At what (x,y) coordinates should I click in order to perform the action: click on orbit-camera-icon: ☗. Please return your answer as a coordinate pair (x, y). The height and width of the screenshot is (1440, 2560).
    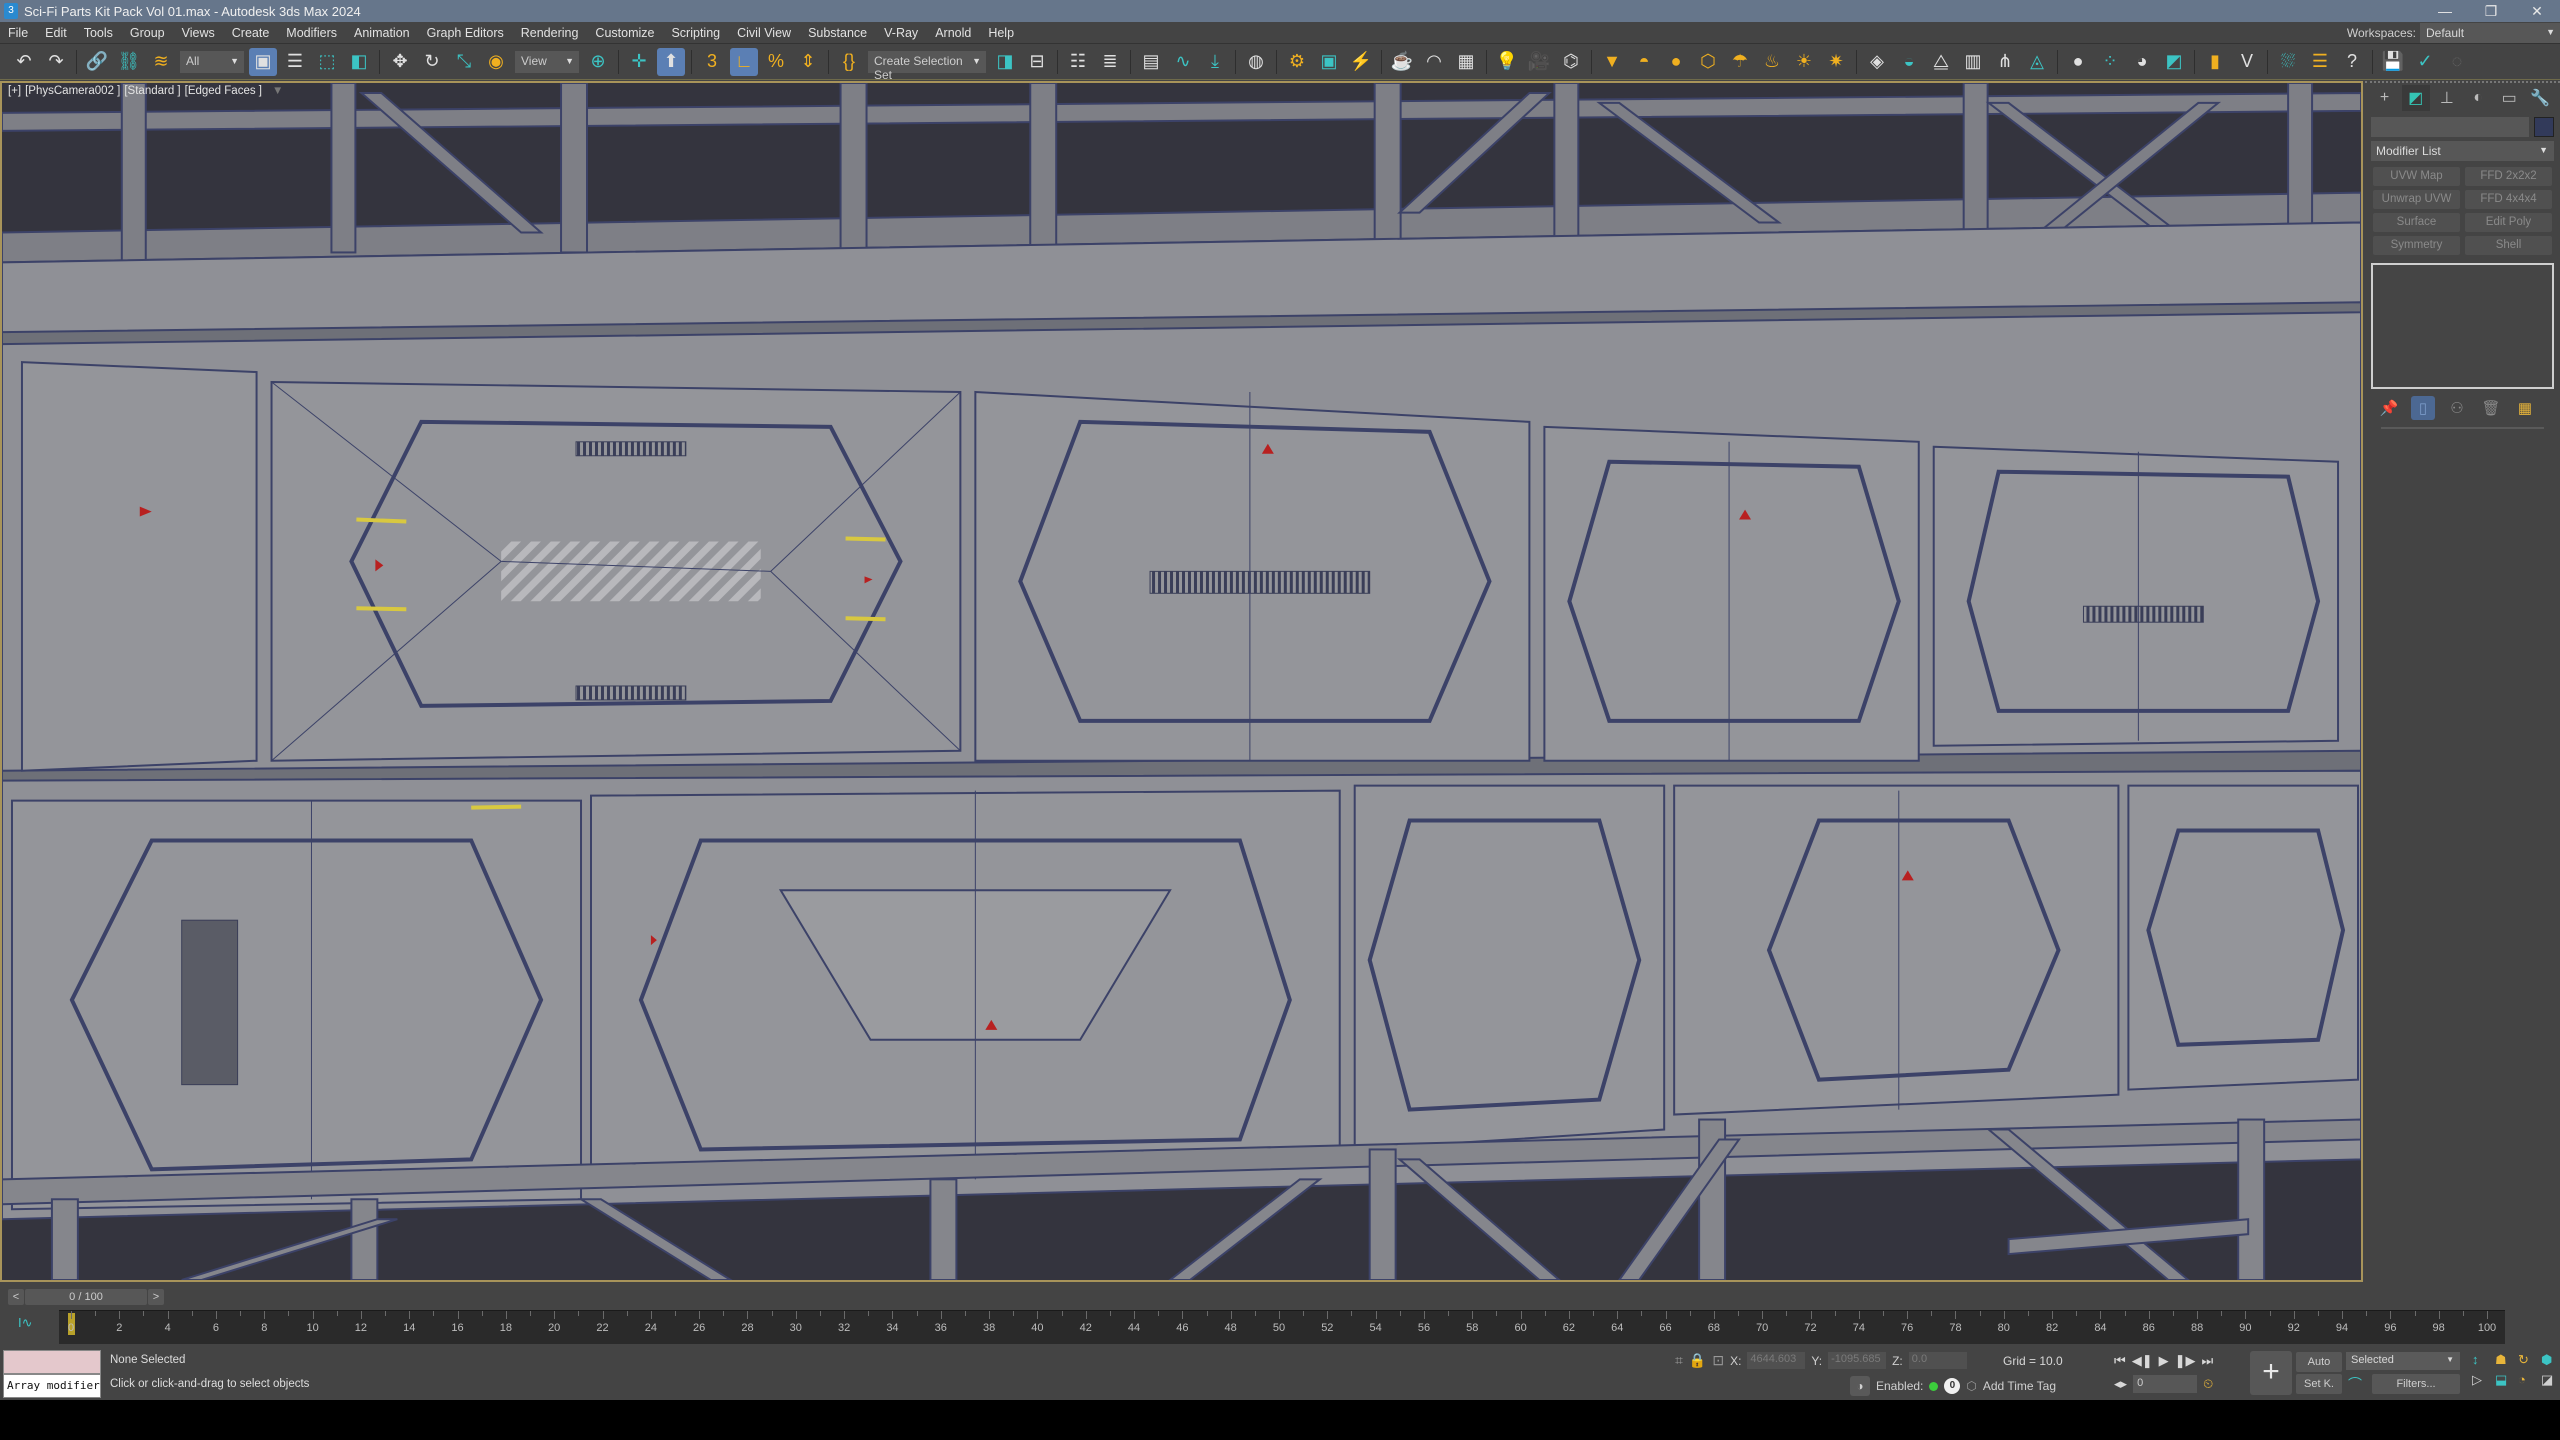
    Looking at the image, I should click on (2506, 1360).